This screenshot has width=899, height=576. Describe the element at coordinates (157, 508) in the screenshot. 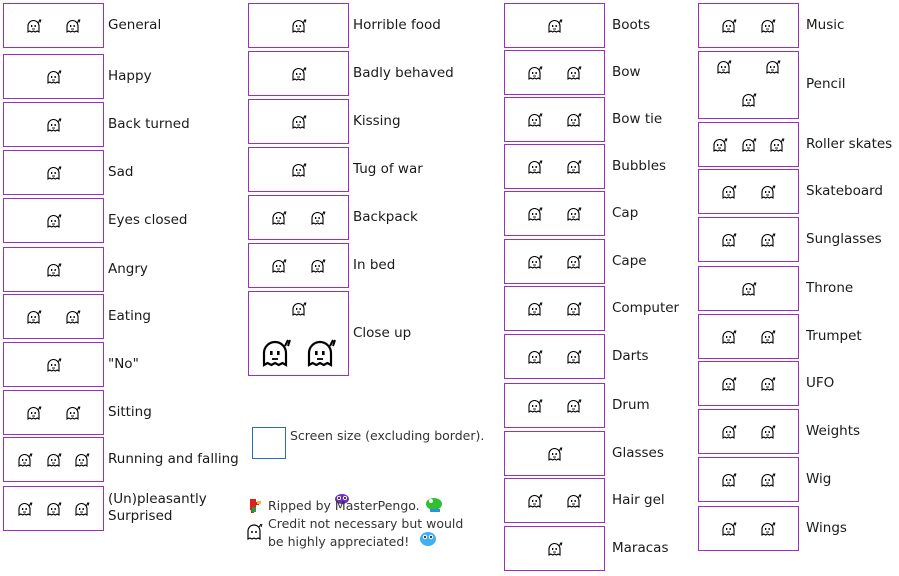

I see `sprite-label: (Un)pleasantly Surprised` at that location.